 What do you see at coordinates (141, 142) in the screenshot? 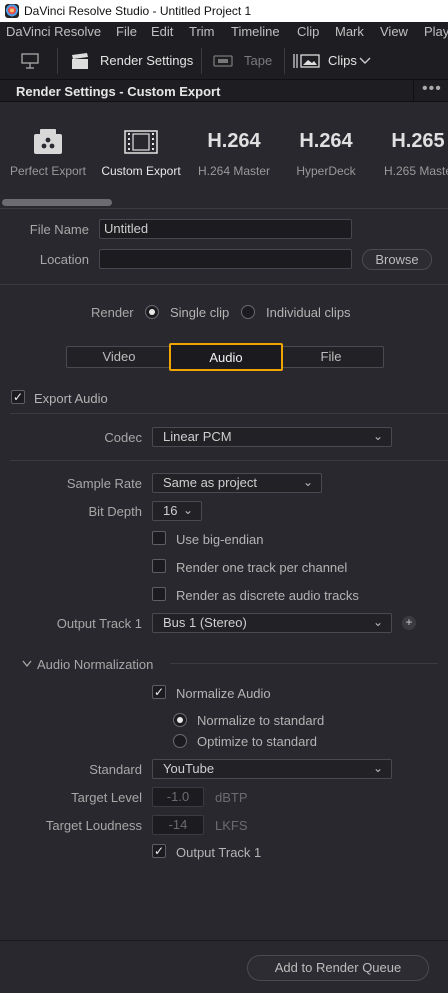
I see `film-icon` at bounding box center [141, 142].